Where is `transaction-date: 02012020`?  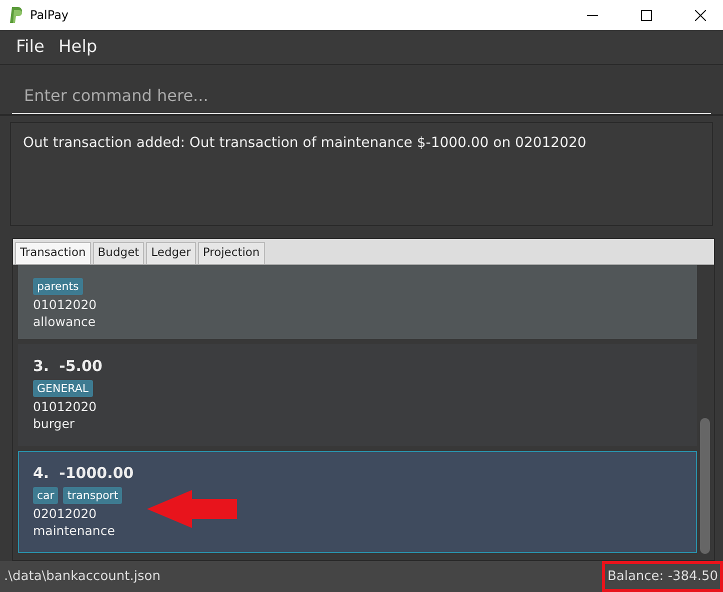
transaction-date: 02012020 is located at coordinates (65, 513).